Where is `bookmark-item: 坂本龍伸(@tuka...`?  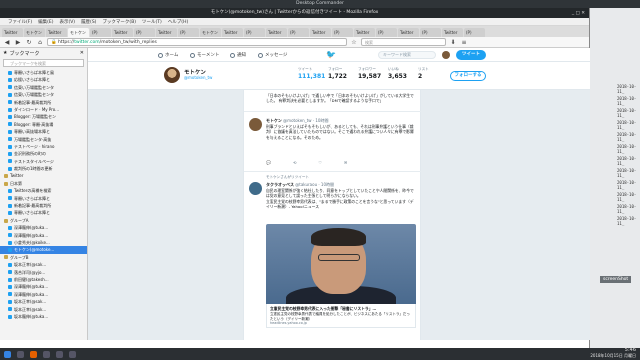 bookmark-item: 坂本龍伸(@tuka... is located at coordinates (43, 316).